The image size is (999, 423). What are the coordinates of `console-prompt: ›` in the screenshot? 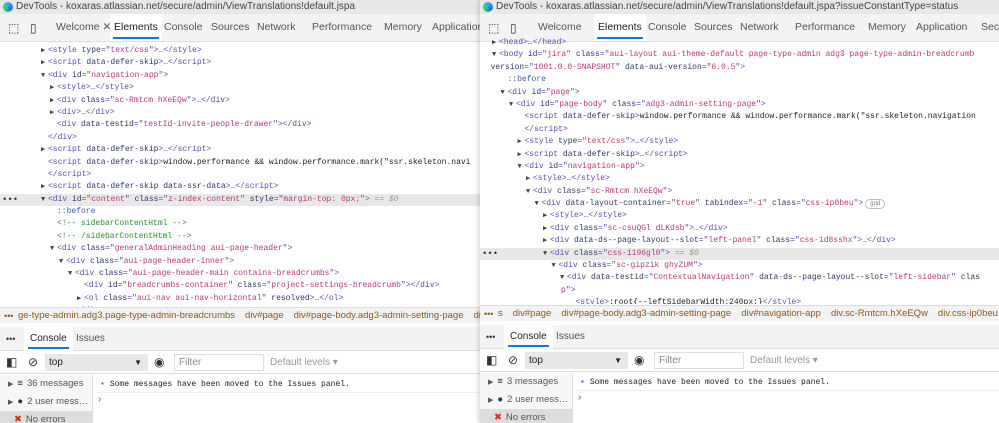 It's located at (99, 399).